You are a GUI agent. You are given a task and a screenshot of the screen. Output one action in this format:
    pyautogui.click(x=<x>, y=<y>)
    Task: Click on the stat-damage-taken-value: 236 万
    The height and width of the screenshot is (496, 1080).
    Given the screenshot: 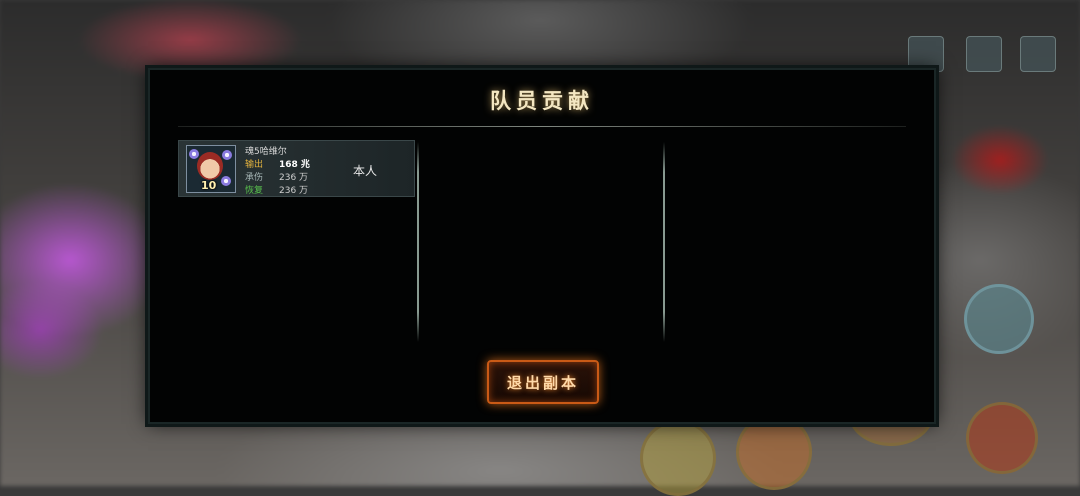 What is the action you would take?
    pyautogui.click(x=294, y=178)
    